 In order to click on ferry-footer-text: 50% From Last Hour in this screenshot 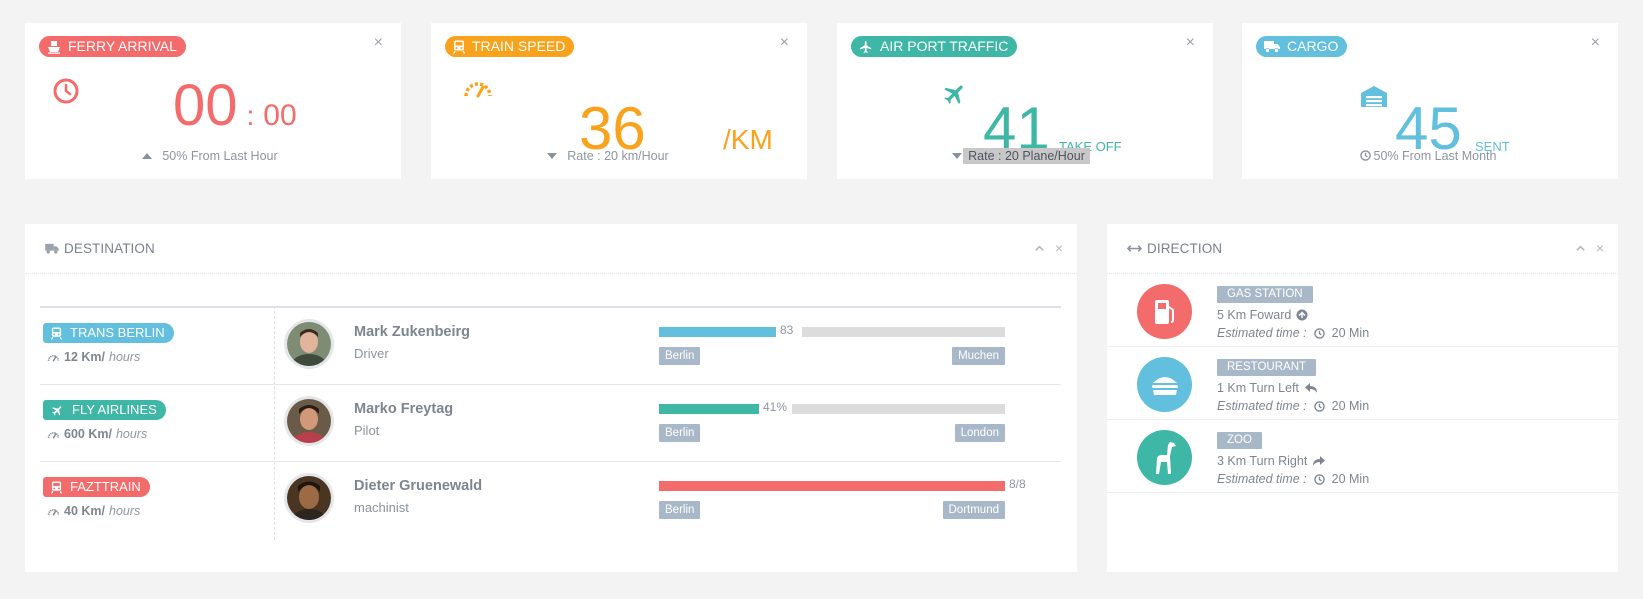, I will do `click(220, 156)`.